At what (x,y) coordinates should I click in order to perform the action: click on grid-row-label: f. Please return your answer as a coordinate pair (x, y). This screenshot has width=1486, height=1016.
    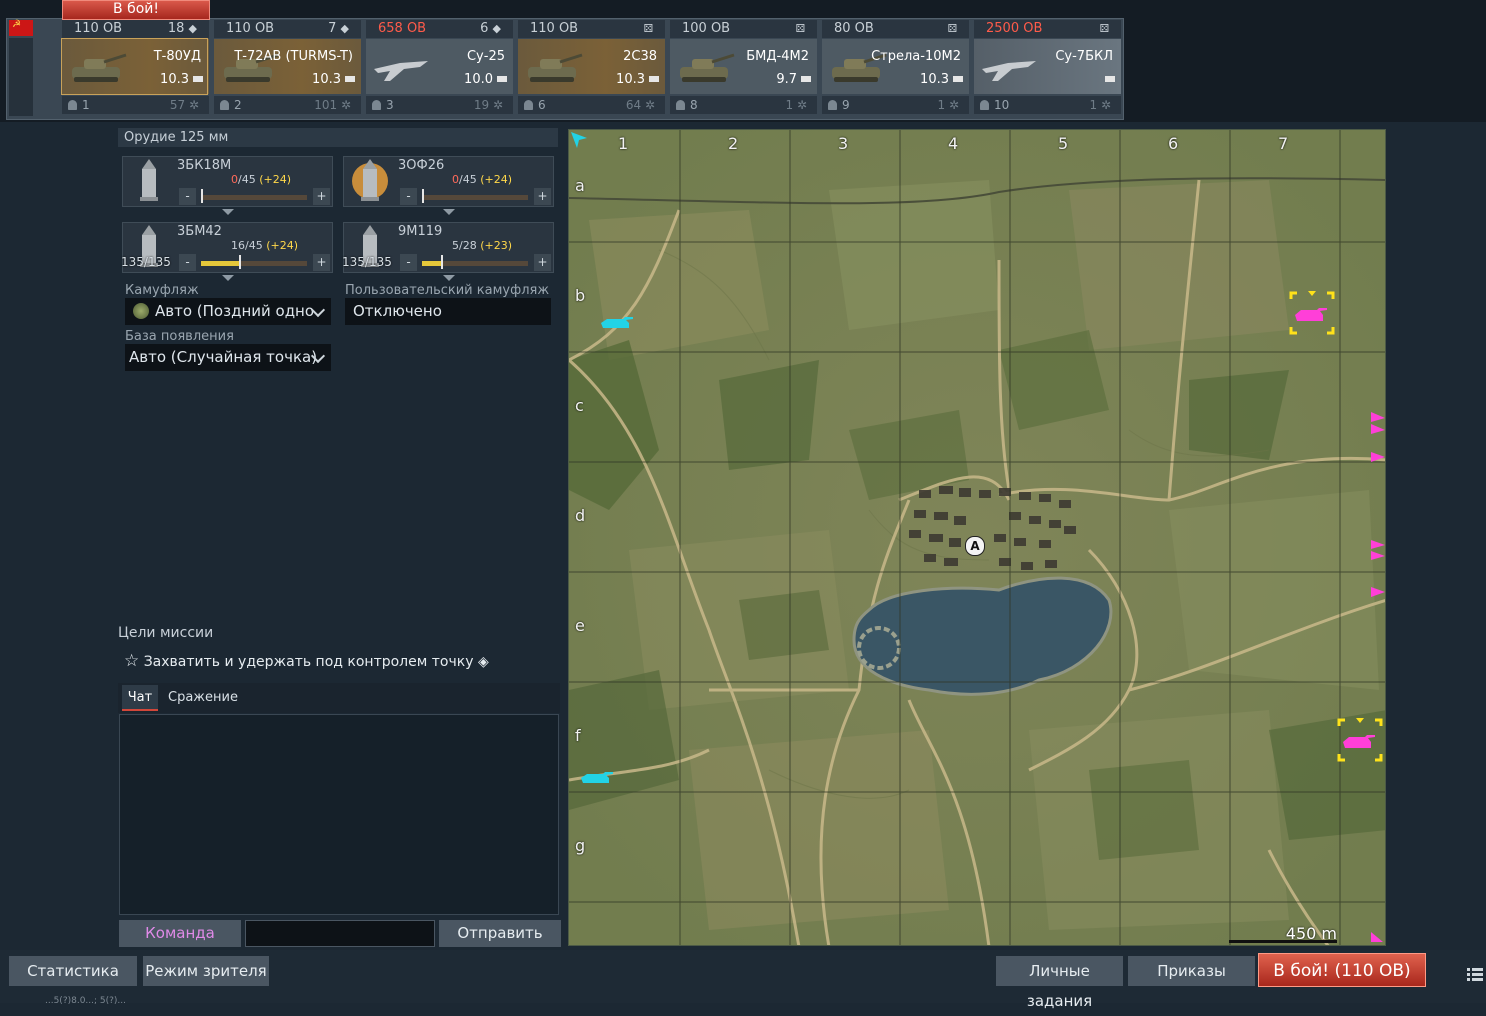
    Looking at the image, I should click on (578, 735).